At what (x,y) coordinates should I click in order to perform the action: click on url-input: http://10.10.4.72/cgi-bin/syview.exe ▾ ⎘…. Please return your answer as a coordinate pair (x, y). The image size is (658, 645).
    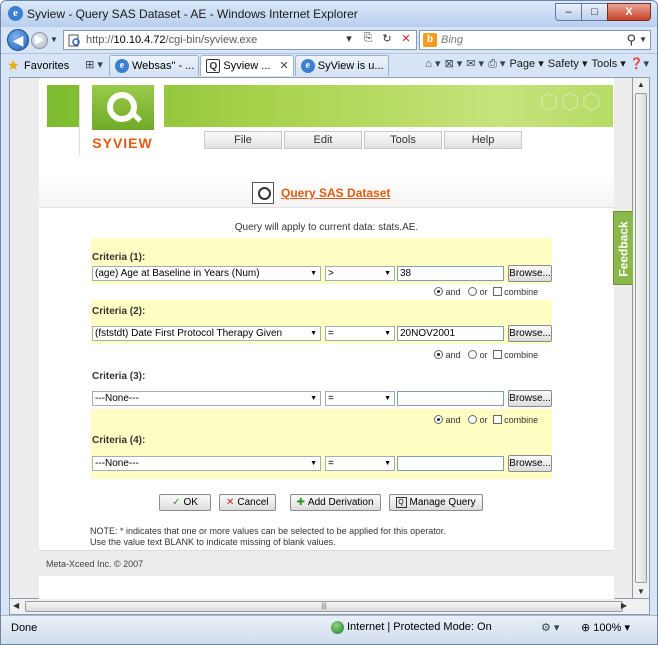
    Looking at the image, I should click on (240, 40).